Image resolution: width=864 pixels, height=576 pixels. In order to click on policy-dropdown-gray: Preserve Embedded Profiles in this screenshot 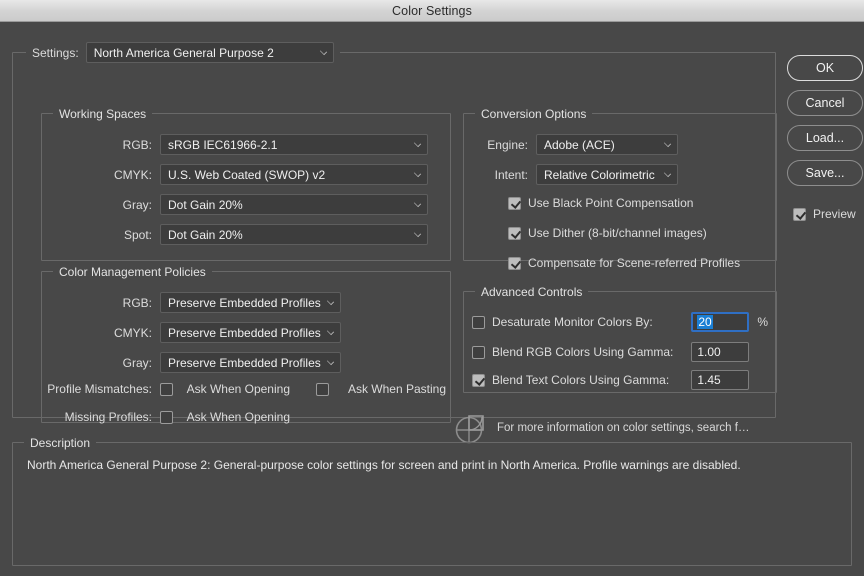, I will do `click(250, 362)`.